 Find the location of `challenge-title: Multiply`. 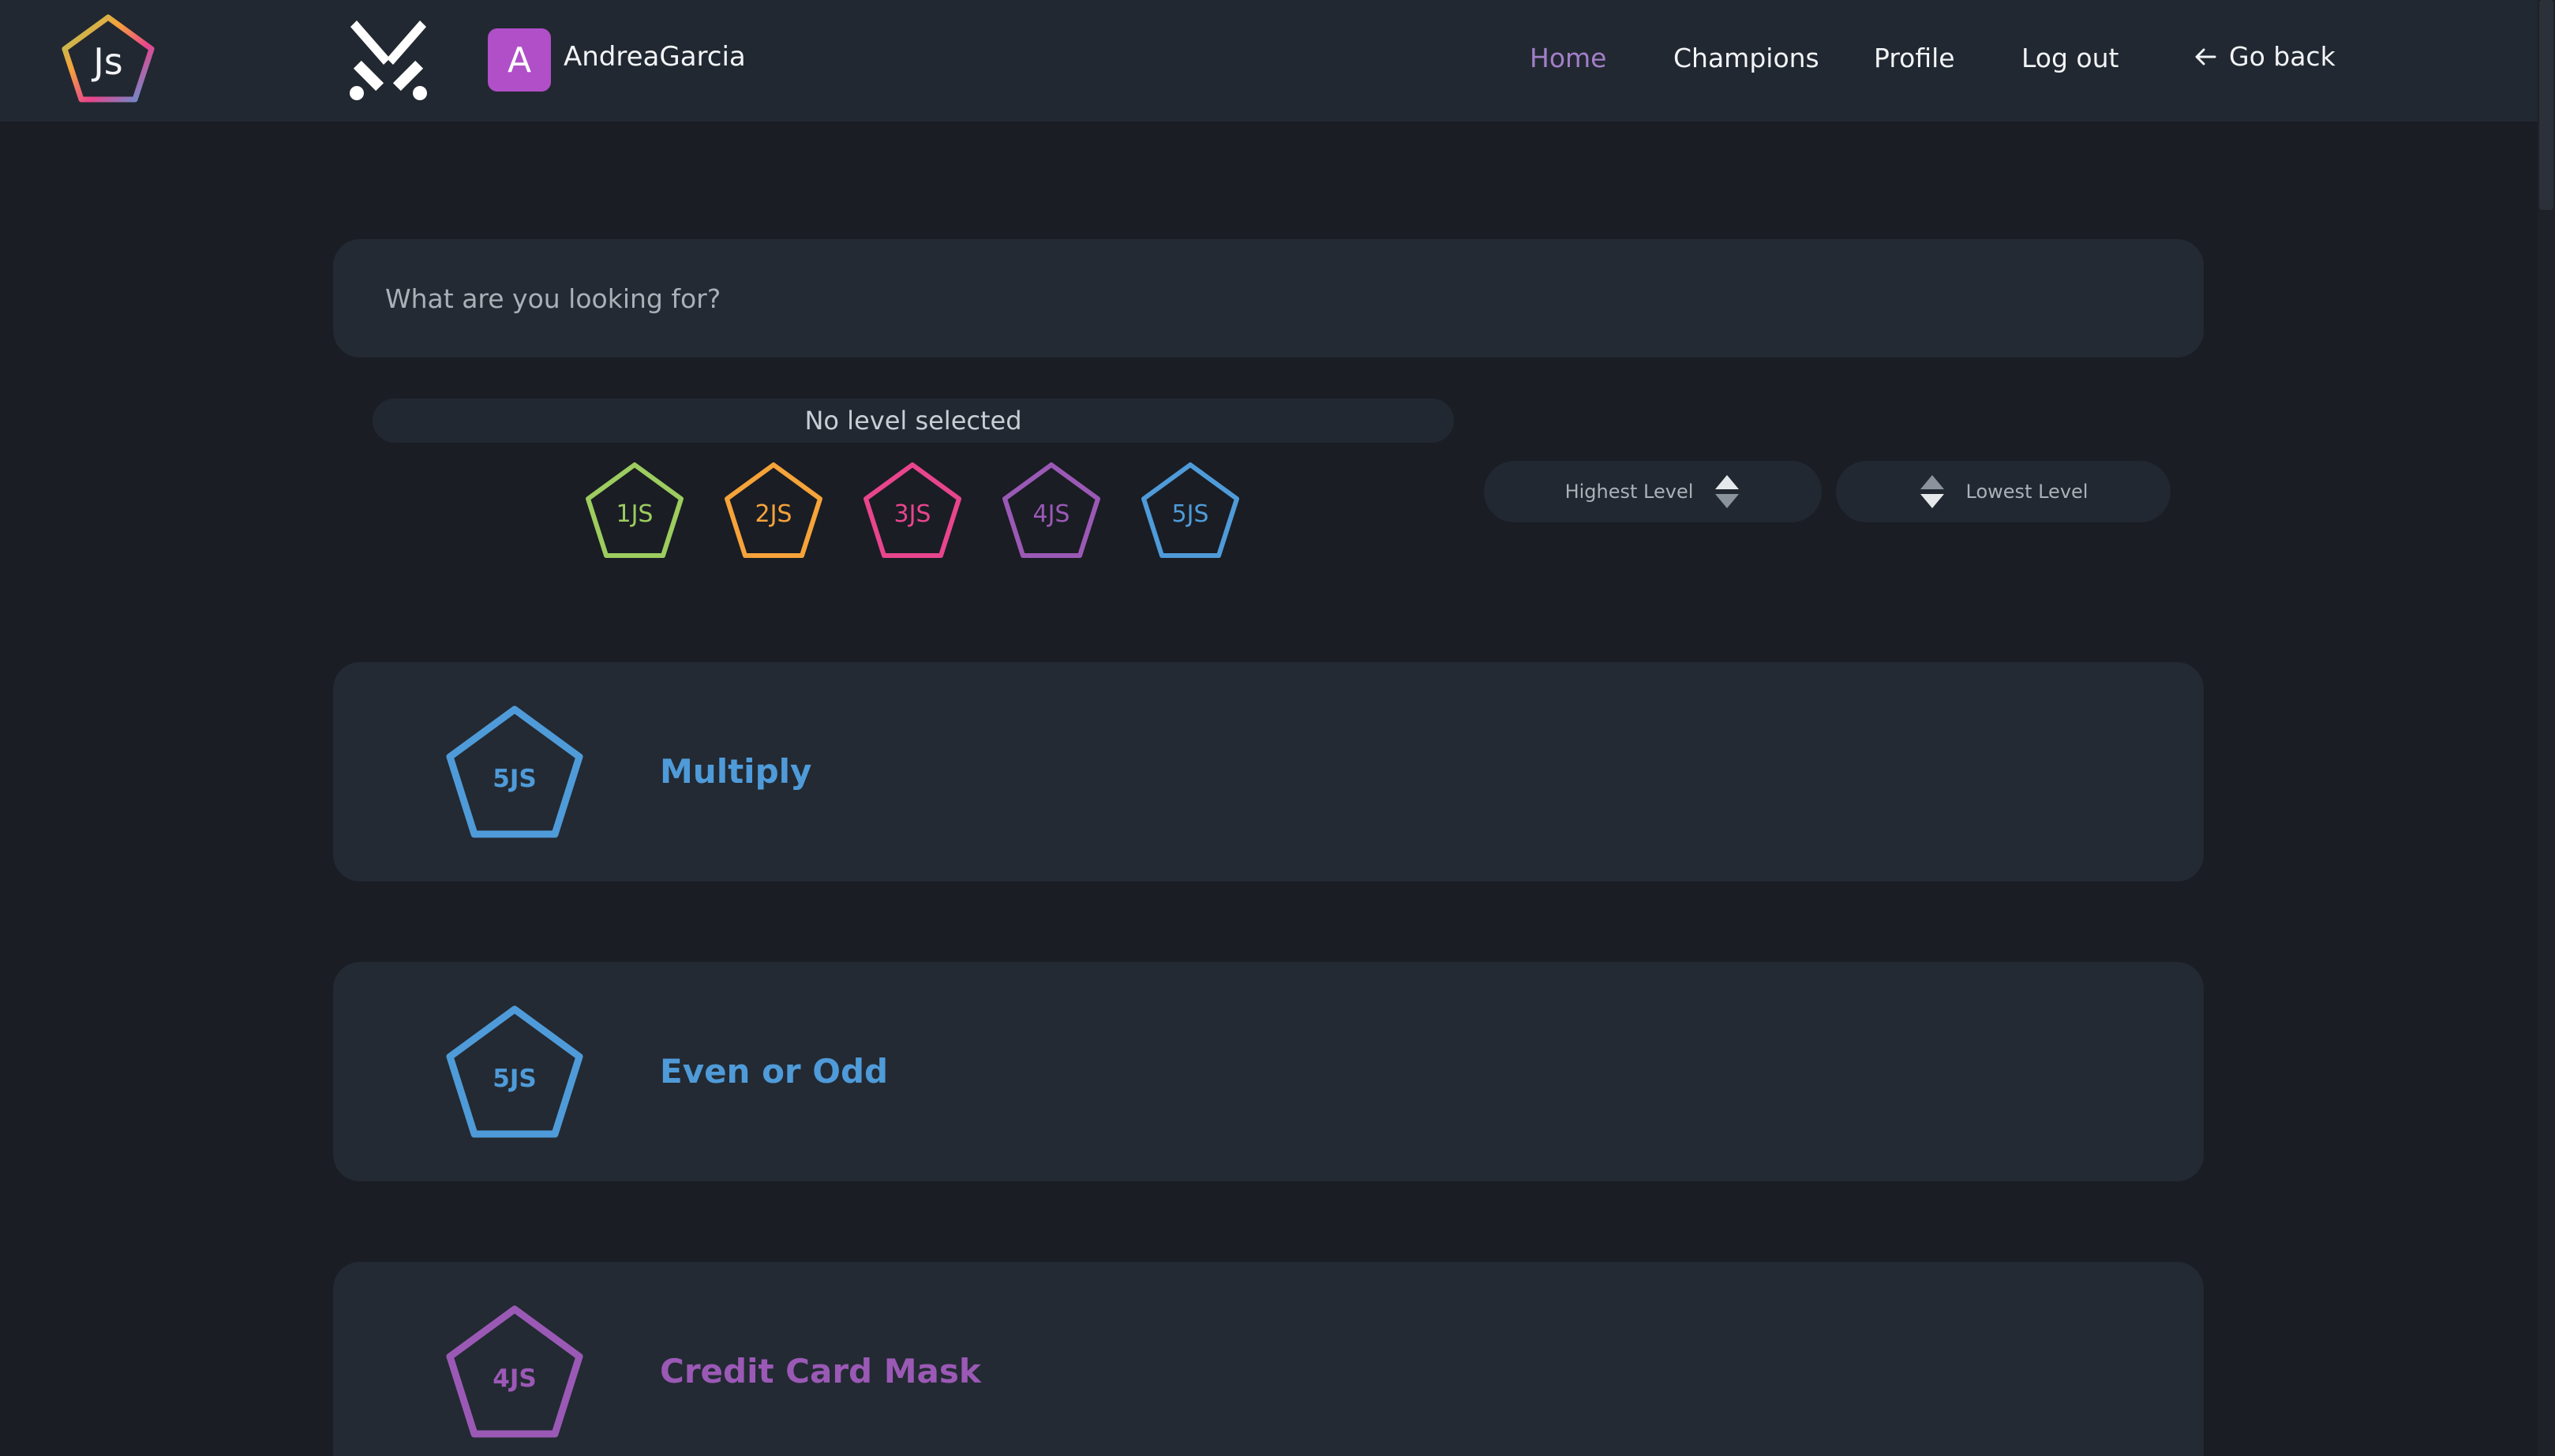

challenge-title: Multiply is located at coordinates (735, 771).